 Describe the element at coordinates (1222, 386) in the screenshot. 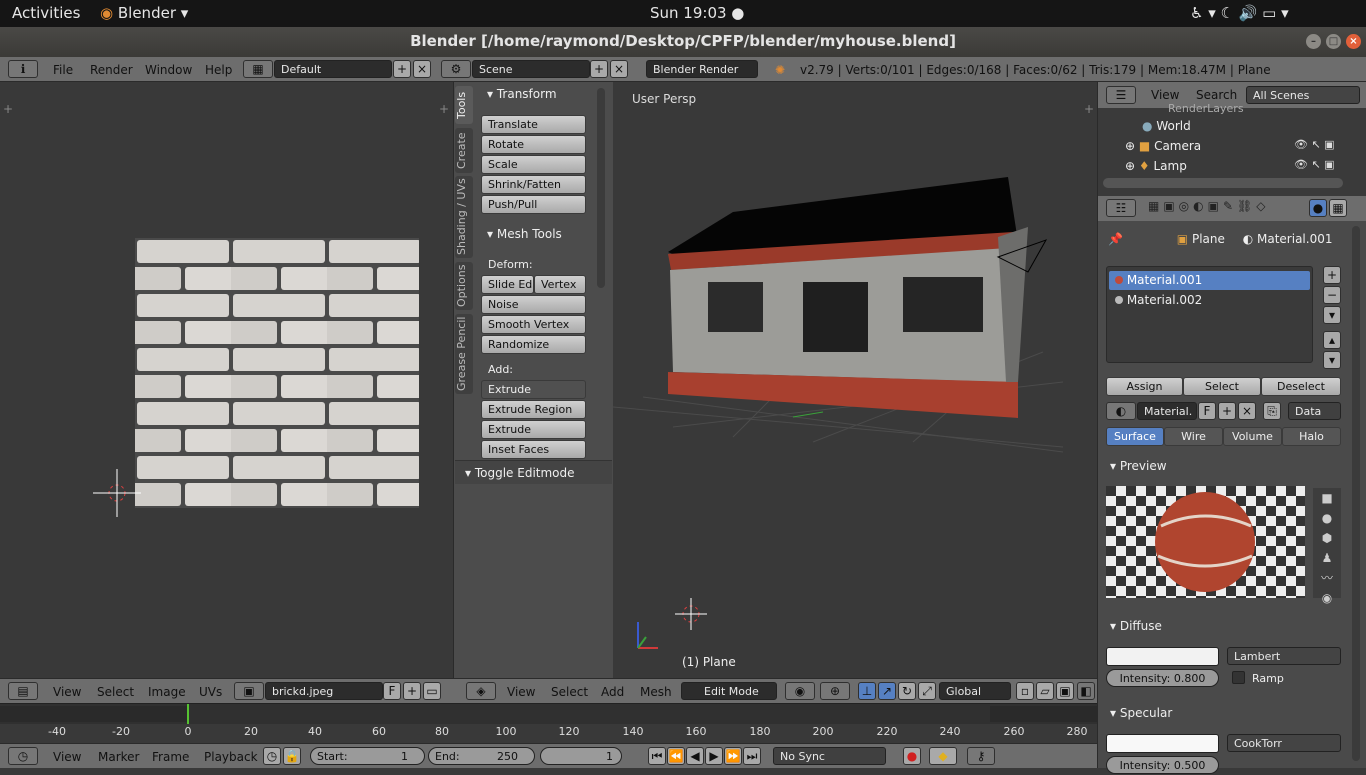

I see `select-button: Select` at that location.